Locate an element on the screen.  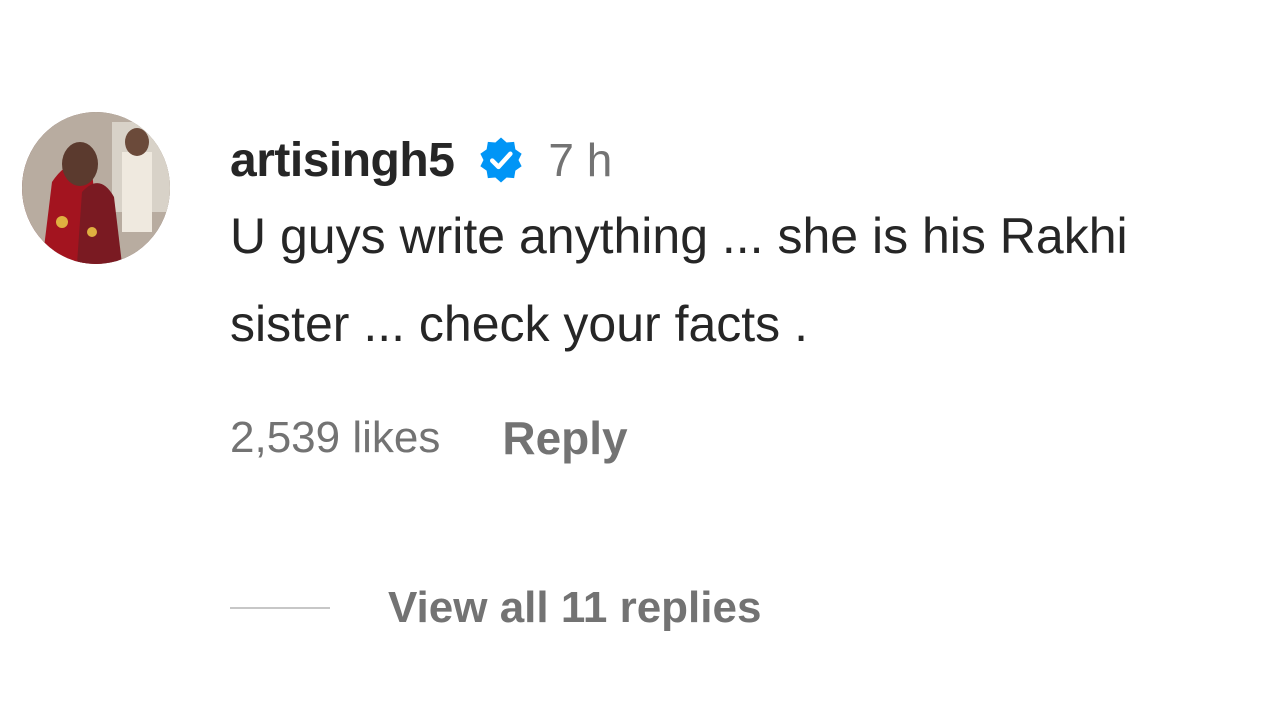
username-link: artisingh5 is located at coordinates (342, 160).